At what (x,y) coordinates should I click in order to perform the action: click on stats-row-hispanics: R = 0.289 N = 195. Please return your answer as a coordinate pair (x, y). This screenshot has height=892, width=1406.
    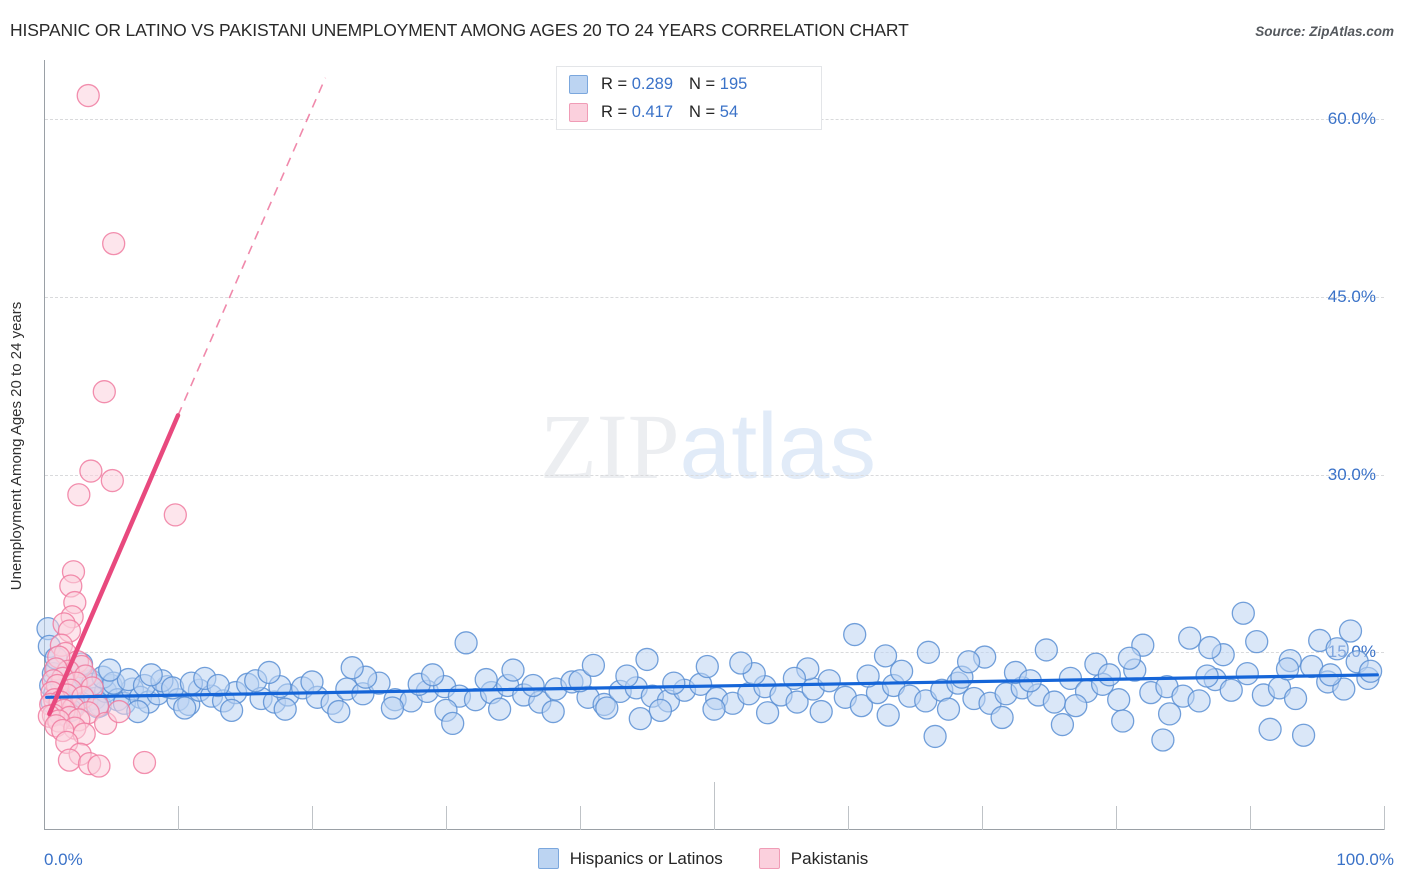
    Looking at the image, I should click on (689, 84).